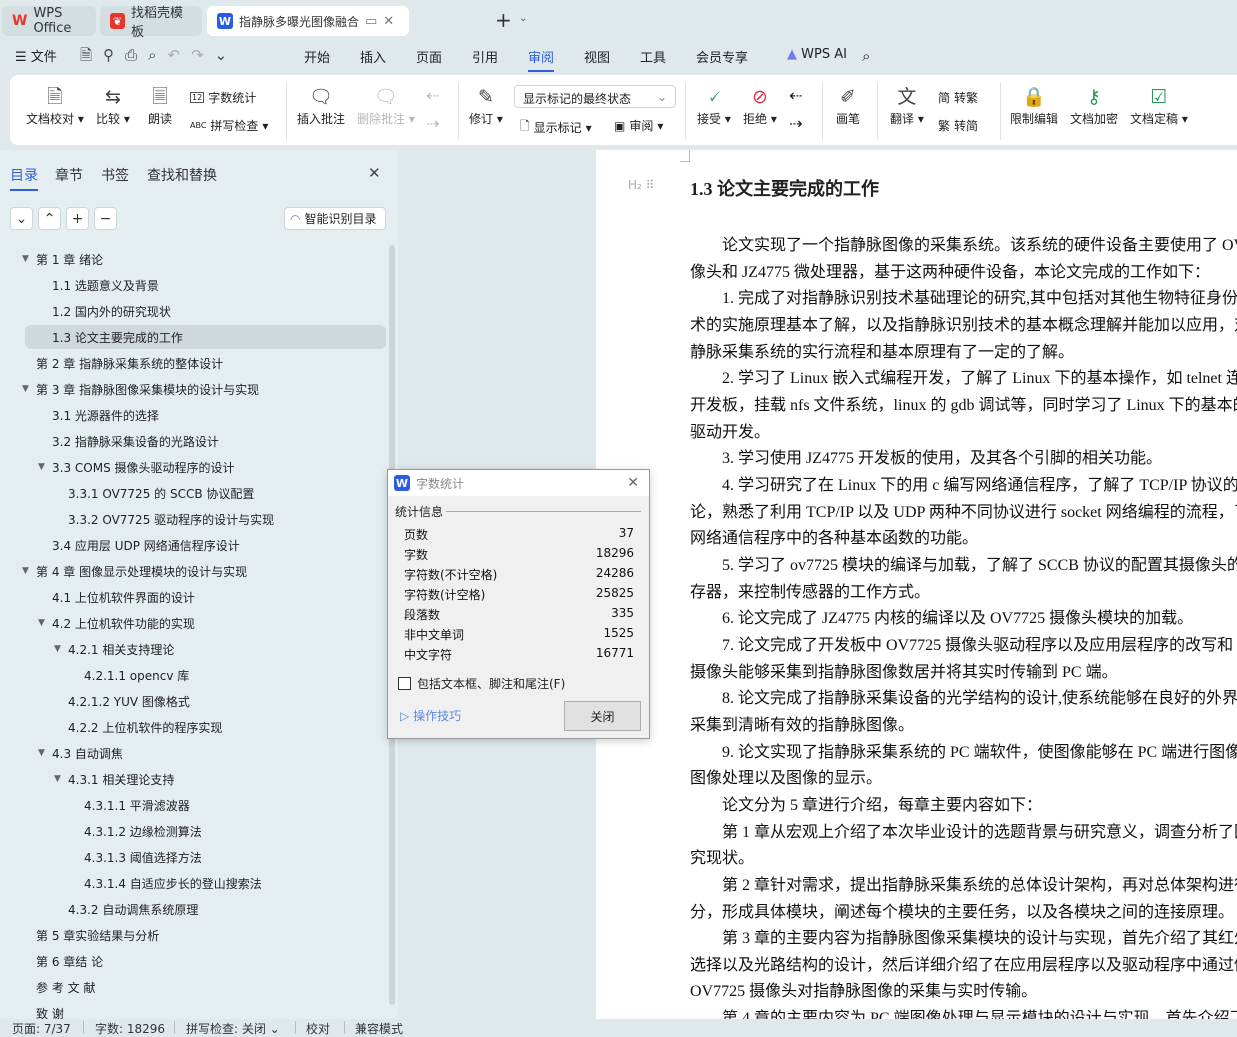  I want to click on tab-document: W 指静脉多曝光图像融合采集设计 ▭ ✕, so click(308, 21).